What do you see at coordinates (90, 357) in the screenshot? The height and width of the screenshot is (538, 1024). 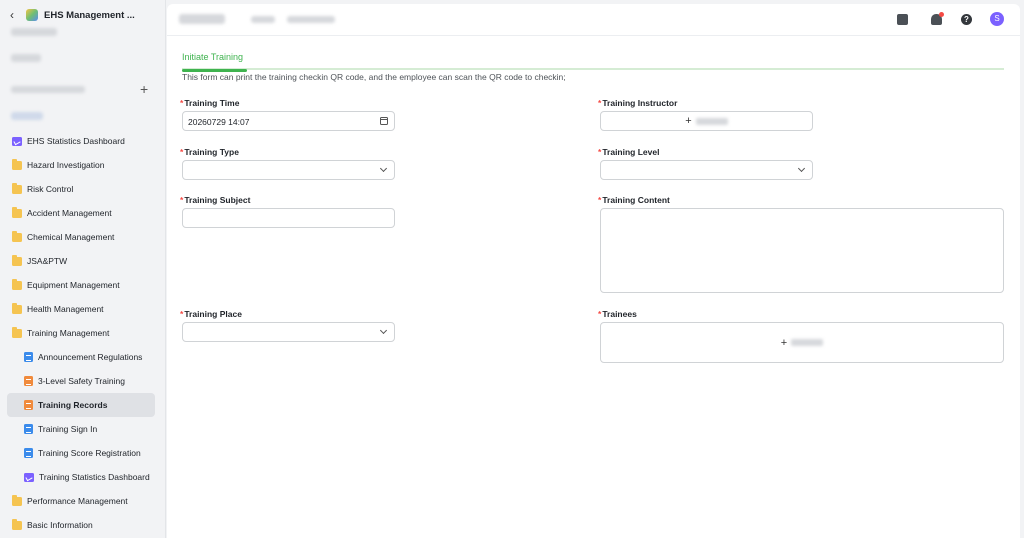 I see `sidebar-item-label: Announcement Regulations` at bounding box center [90, 357].